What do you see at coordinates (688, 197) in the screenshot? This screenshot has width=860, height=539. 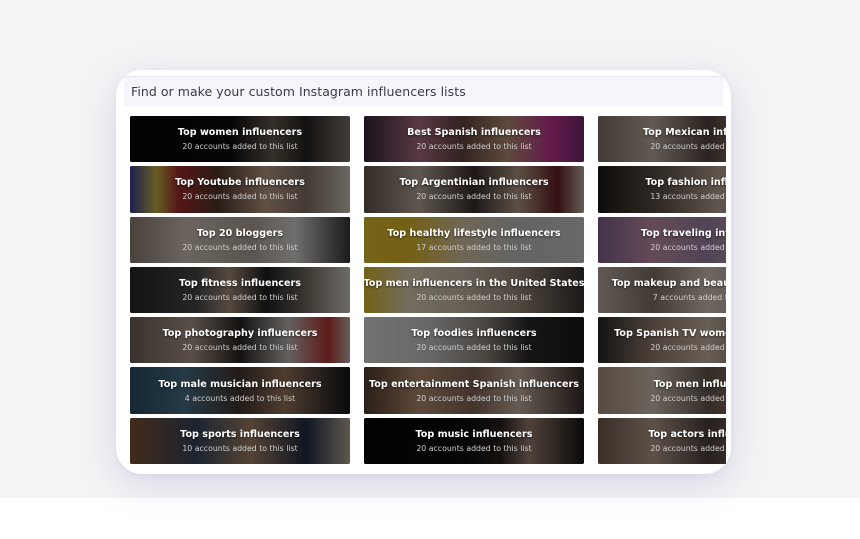 I see `tile-account-count: 13 accounts added to this list` at bounding box center [688, 197].